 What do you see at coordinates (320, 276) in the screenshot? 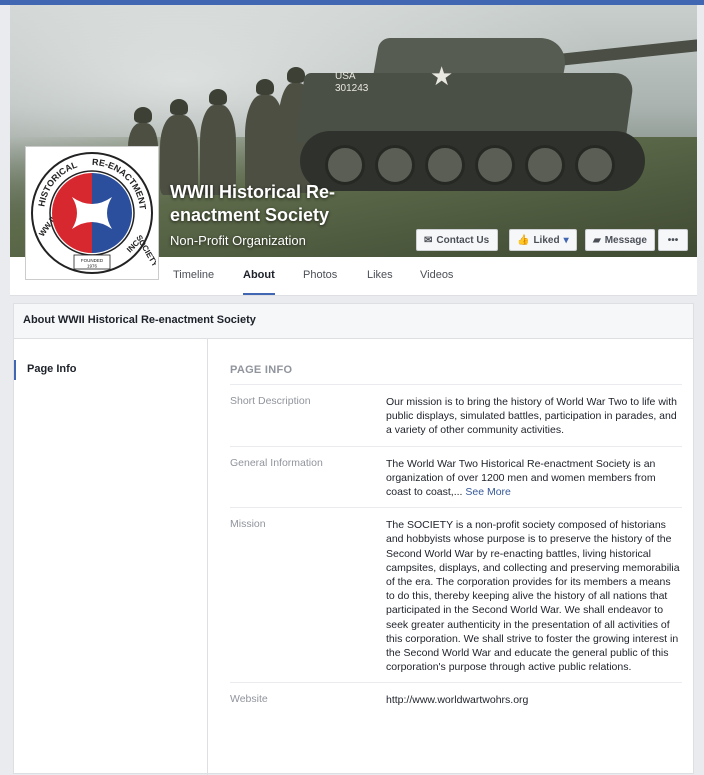
I see `tab-photos: Photos` at bounding box center [320, 276].